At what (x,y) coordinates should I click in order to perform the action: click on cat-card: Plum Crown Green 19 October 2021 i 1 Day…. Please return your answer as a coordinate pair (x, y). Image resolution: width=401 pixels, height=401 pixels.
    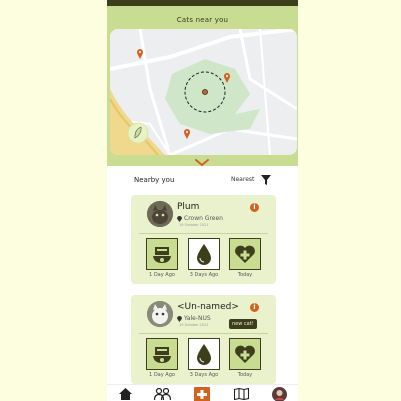
    Looking at the image, I should click on (203, 239).